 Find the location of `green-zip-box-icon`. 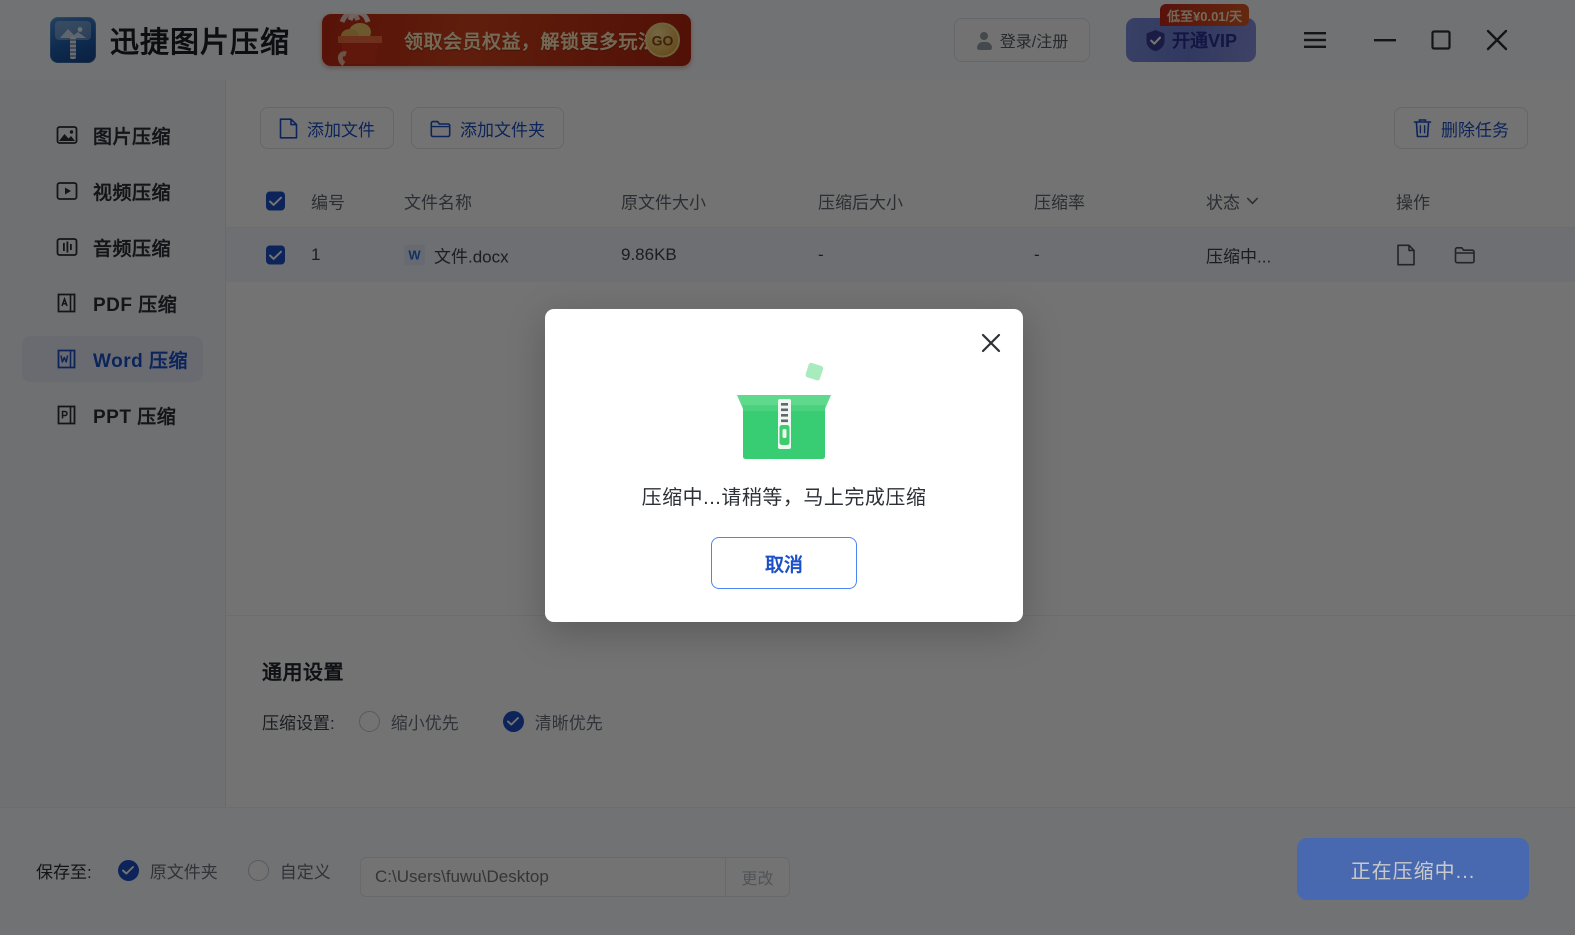

green-zip-box-icon is located at coordinates (784, 410).